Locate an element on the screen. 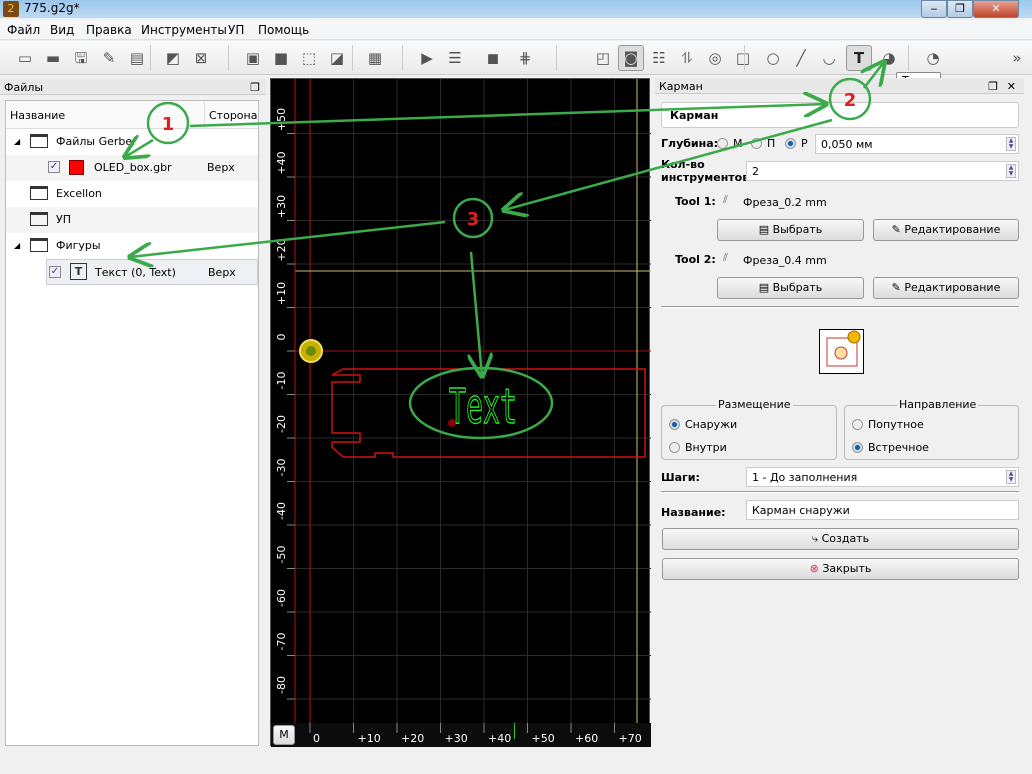  toolbar: ▭ ▬ 🖫 ✎ ▤ ◩ ⊠ ▣ ■ ⬚ ◪ ▦ ▶ ☰ ◼ ⋕ ◰ ◙ ☷ ⥮ ◎ □ ○ ╱ ◡ T ◕ ◔ » is located at coordinates (516, 58).